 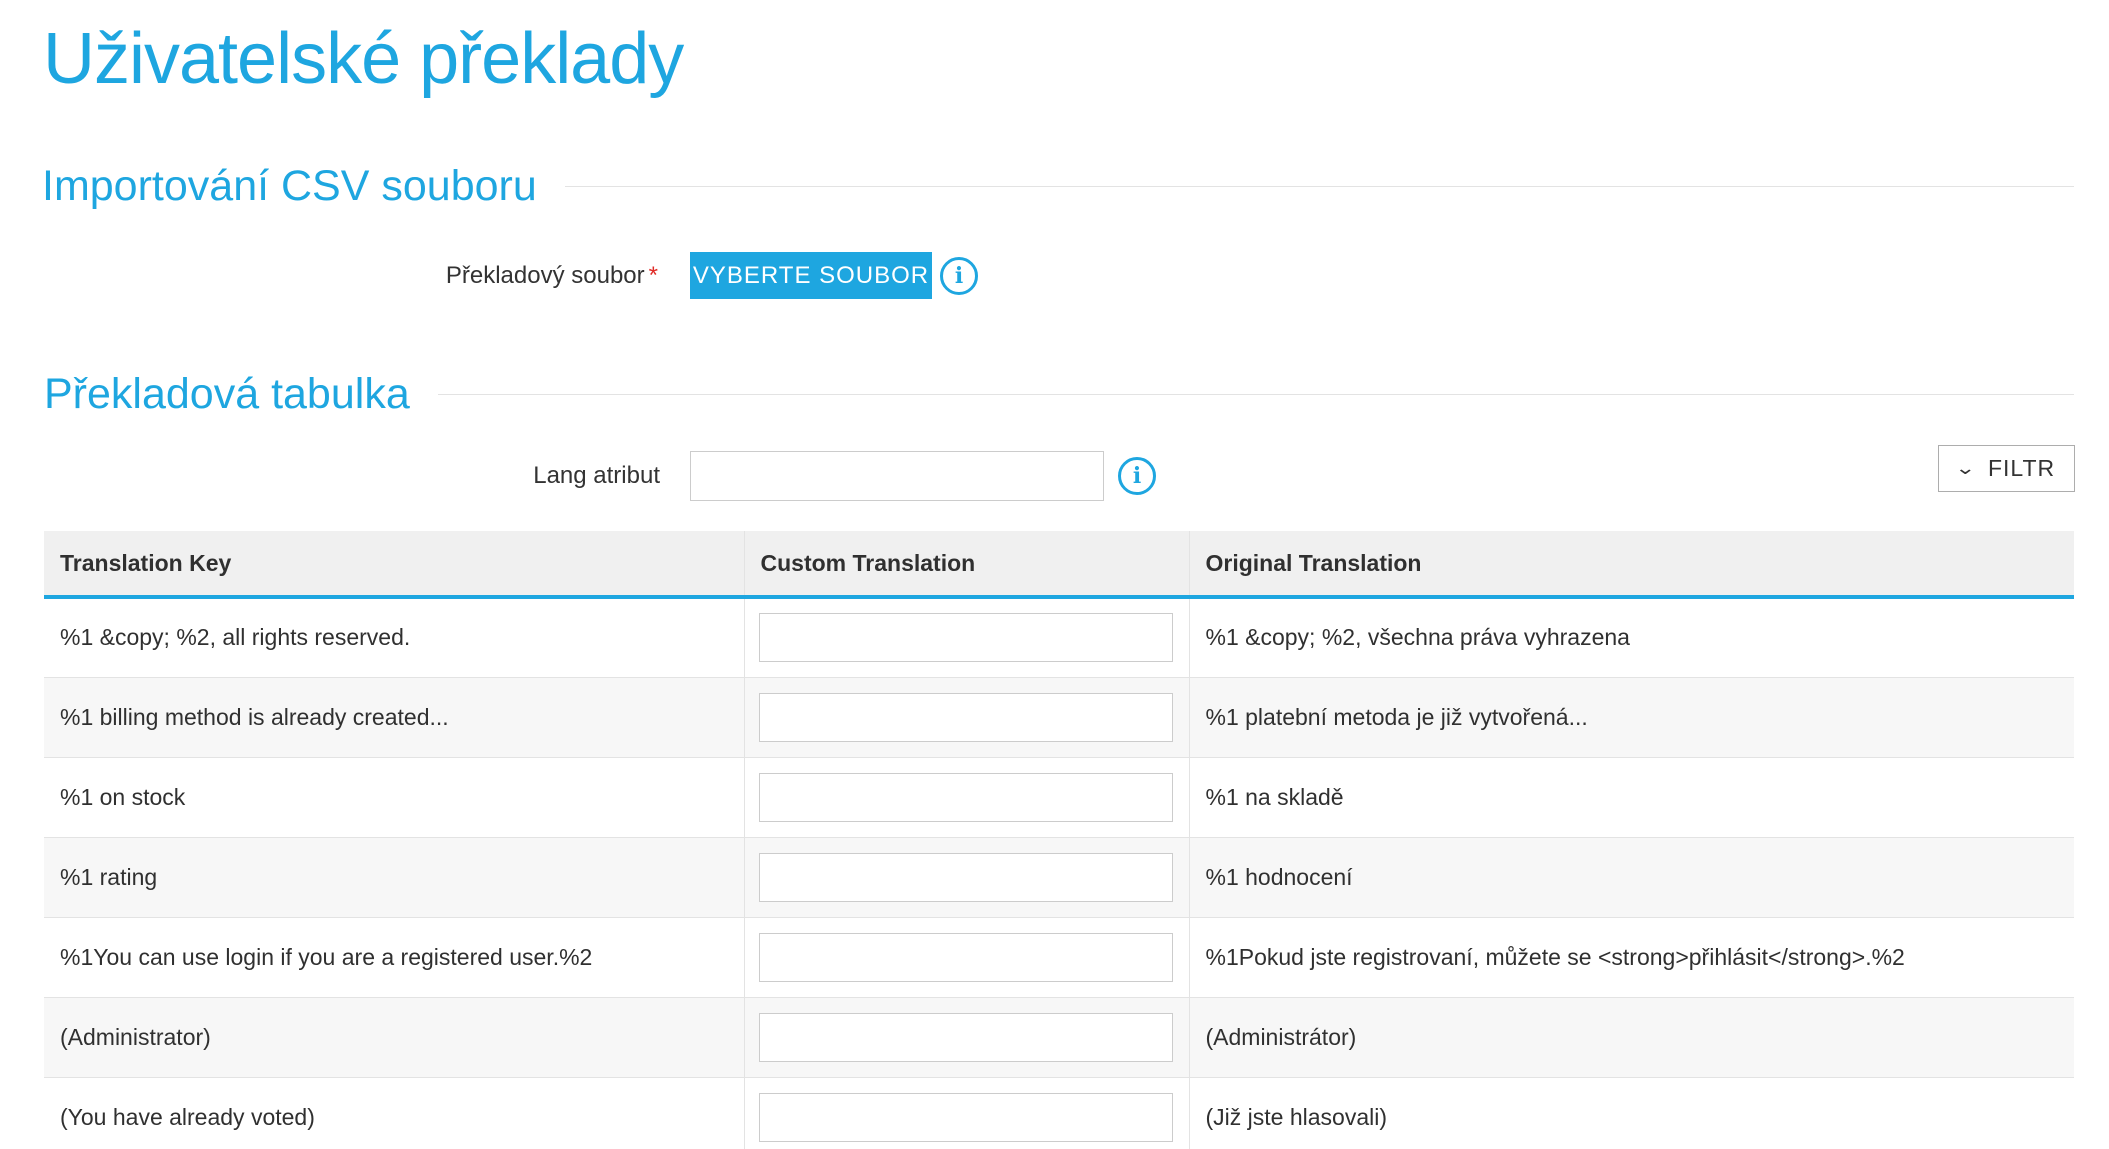 I want to click on import-section-title: Importování CSV souboru, so click(x=289, y=186).